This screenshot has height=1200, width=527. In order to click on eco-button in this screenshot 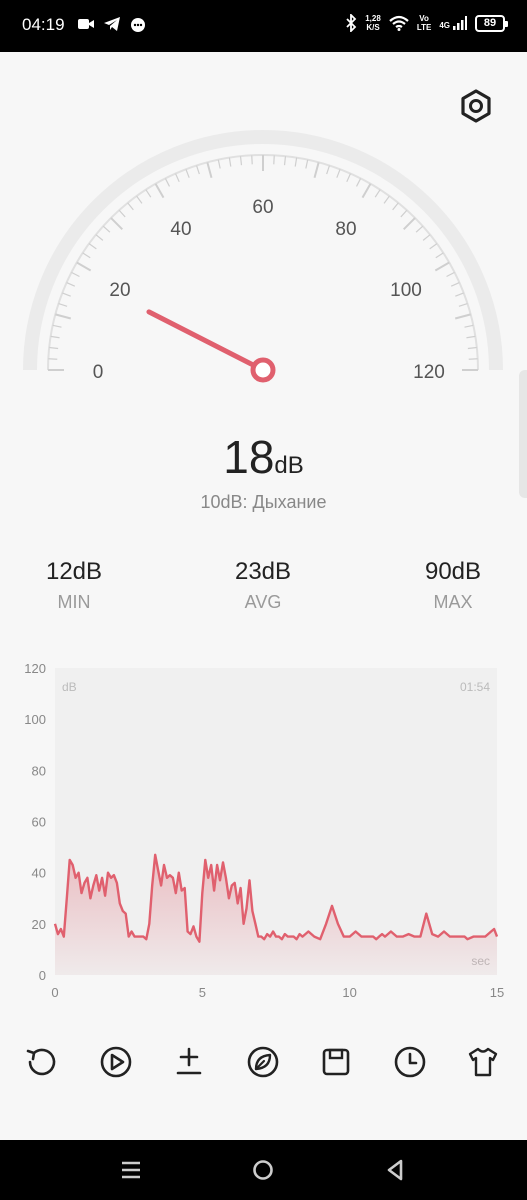, I will do `click(263, 1062)`.